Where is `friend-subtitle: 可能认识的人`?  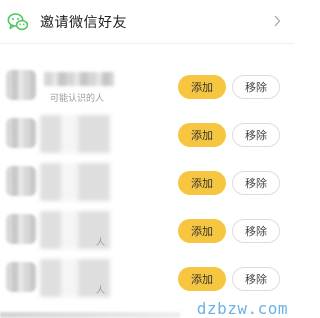
friend-subtitle: 可能认识的人 is located at coordinates (77, 98).